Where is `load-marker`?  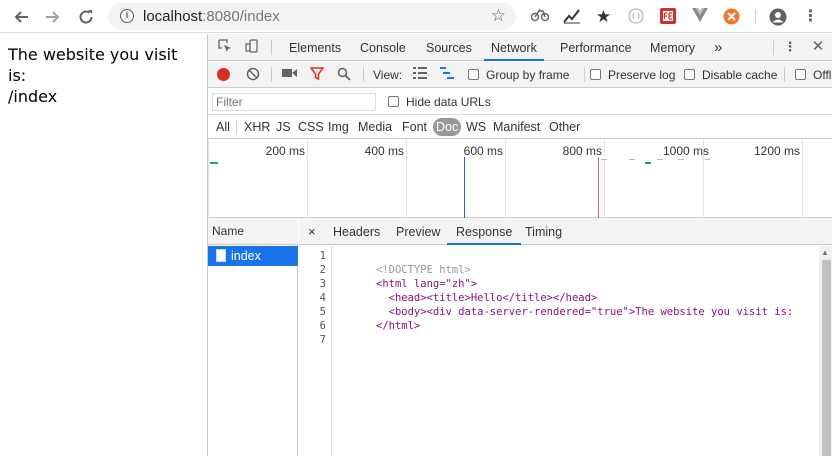
load-marker is located at coordinates (598, 187).